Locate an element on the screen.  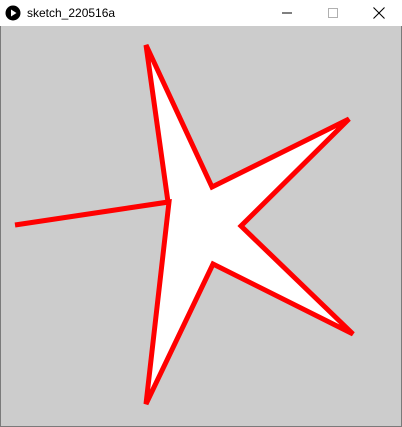
window-frame-left is located at coordinates (0, 226).